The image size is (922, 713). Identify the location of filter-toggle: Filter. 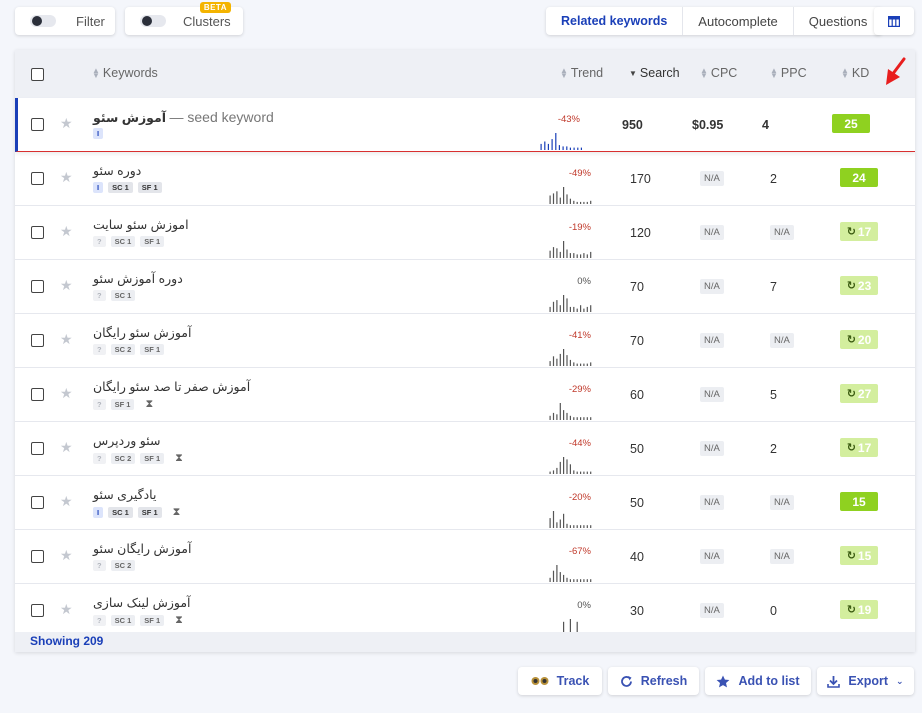
(65, 21).